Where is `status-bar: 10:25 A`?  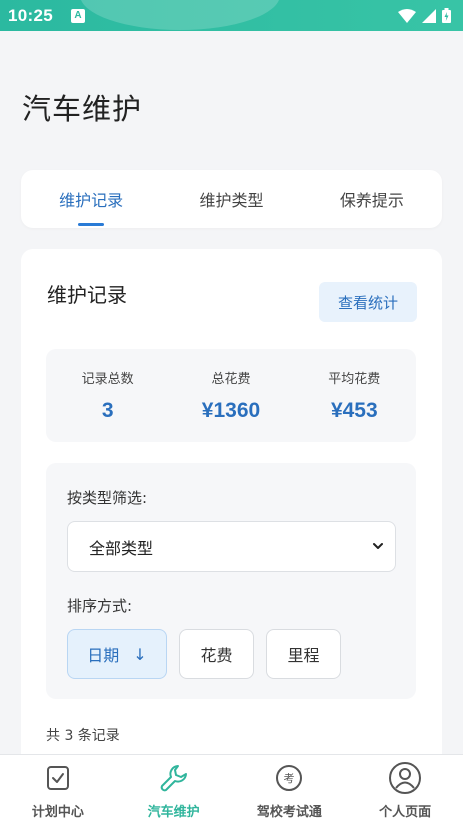 status-bar: 10:25 A is located at coordinates (231, 15).